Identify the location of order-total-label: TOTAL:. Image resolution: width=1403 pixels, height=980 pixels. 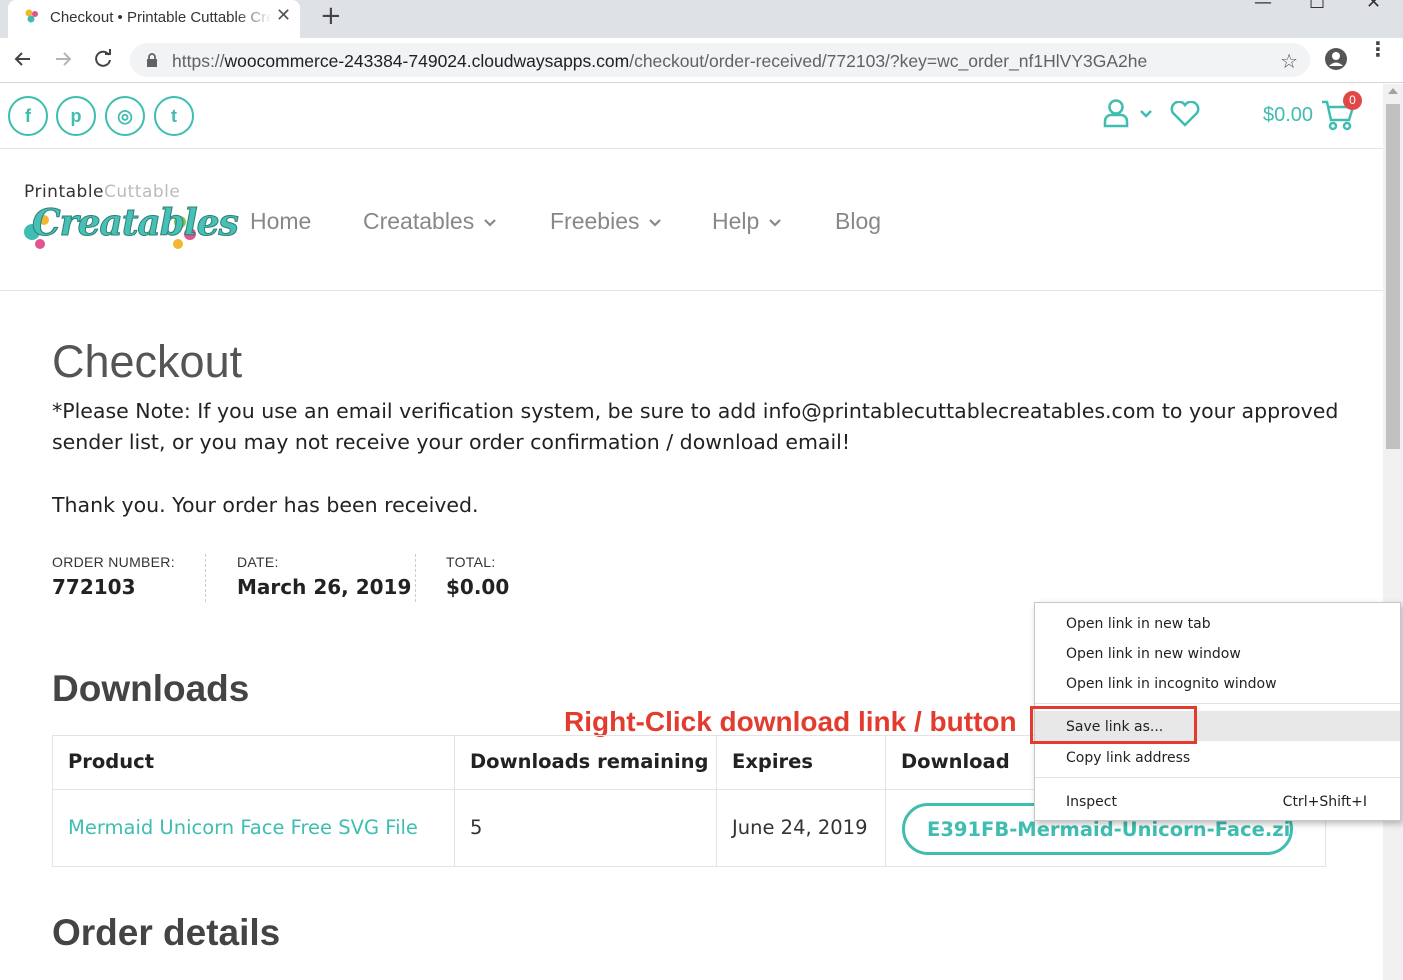
(471, 562).